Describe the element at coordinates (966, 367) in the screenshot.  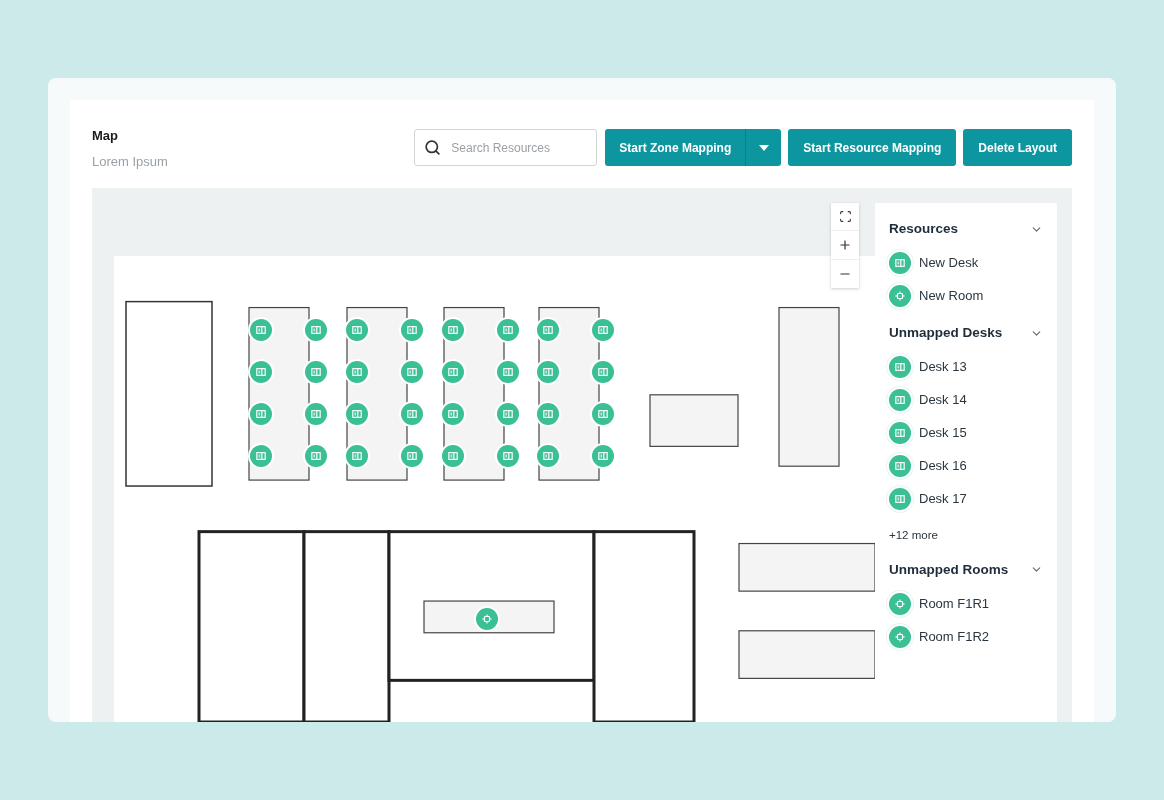
I see `resource-item: Desk 13` at that location.